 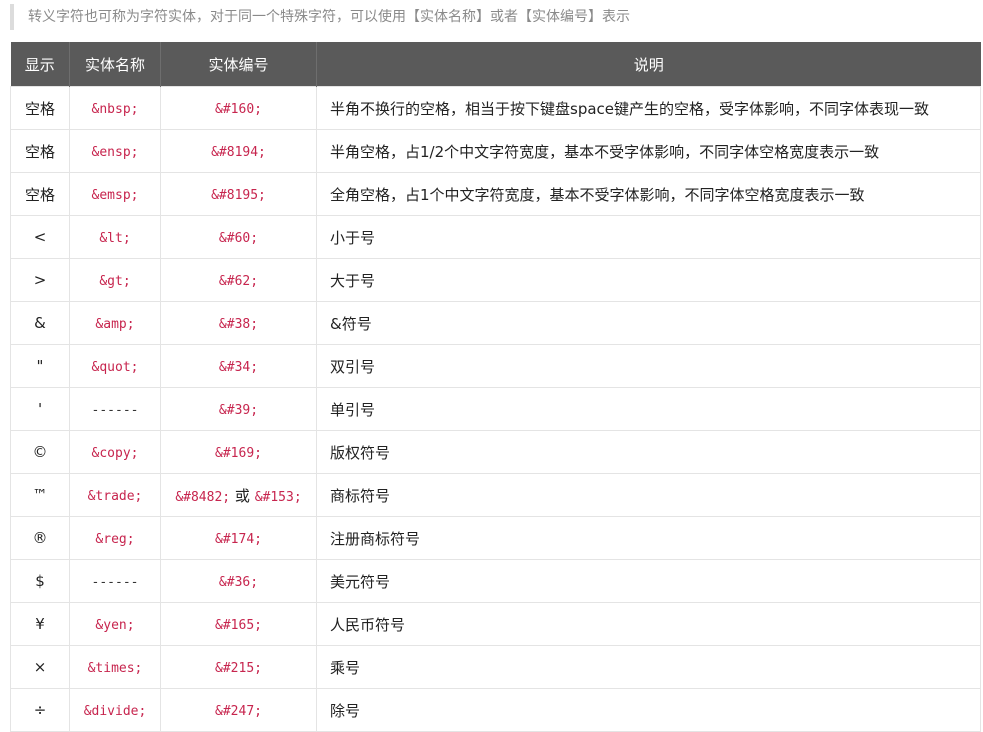 What do you see at coordinates (238, 324) in the screenshot?
I see `entity-number-code: &#38;` at bounding box center [238, 324].